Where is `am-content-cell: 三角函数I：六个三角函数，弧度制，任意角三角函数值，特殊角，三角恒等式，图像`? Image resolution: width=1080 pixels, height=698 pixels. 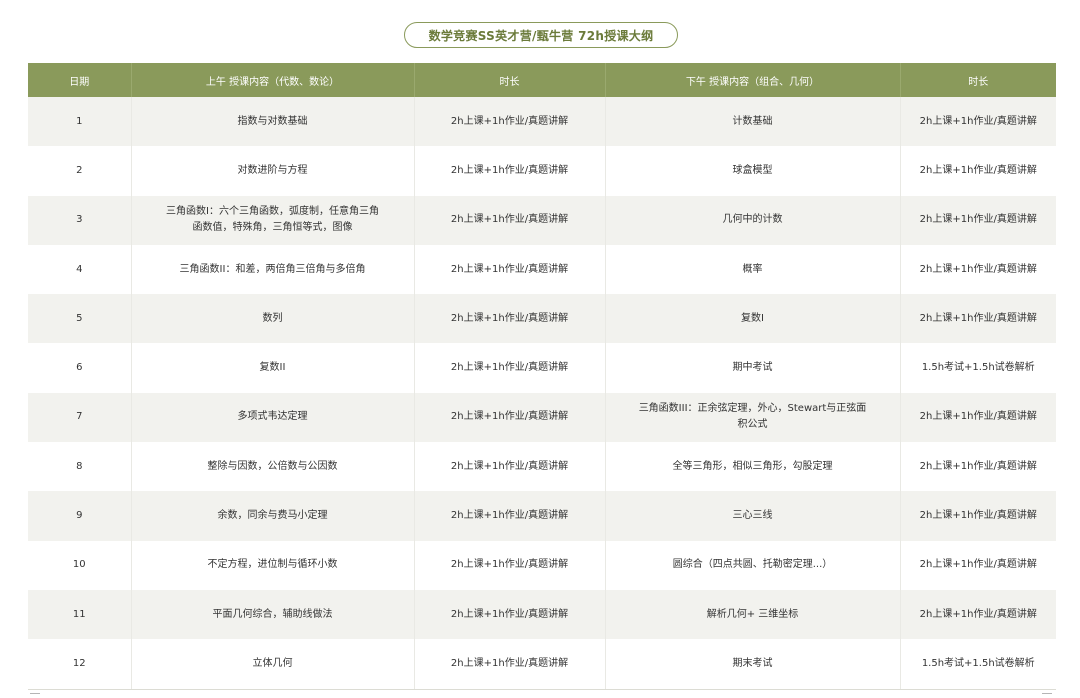 am-content-cell: 三角函数I：六个三角函数，弧度制，任意角三角函数值，特殊角，三角恒等式，图像 is located at coordinates (272, 220).